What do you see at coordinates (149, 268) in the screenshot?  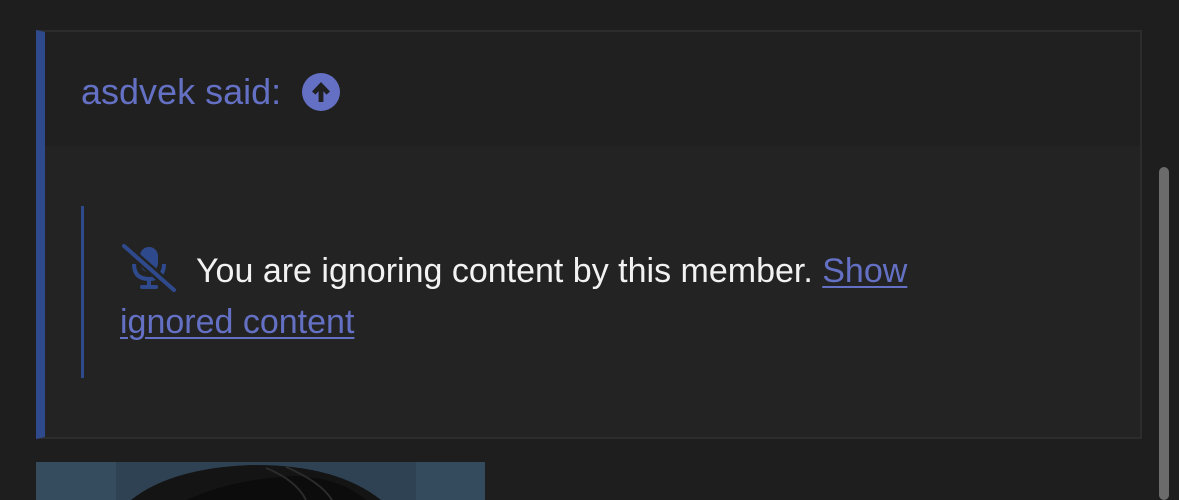 I see `microphone-slash-icon` at bounding box center [149, 268].